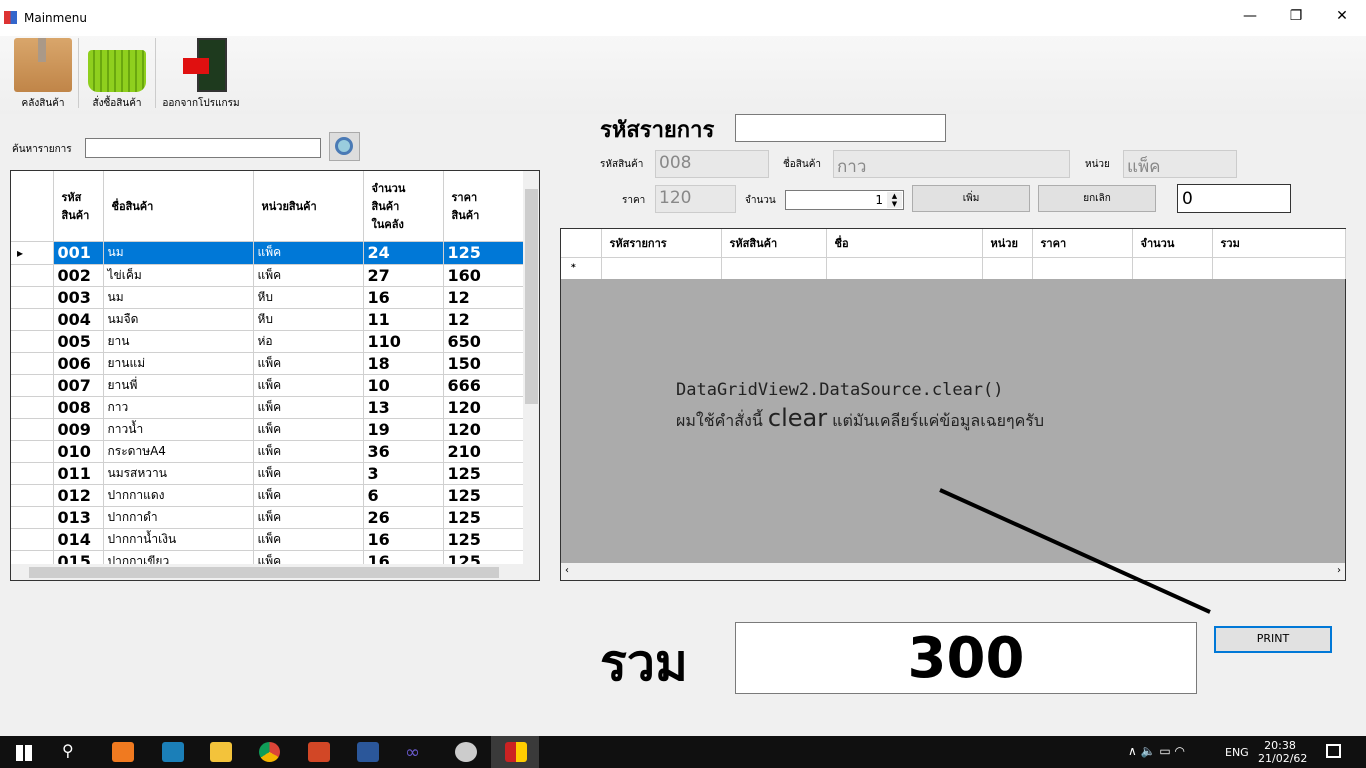 This screenshot has width=1366, height=768. I want to click on table-row: 010 กระดาษA4 แพ็ค 36 210, so click(267, 451).